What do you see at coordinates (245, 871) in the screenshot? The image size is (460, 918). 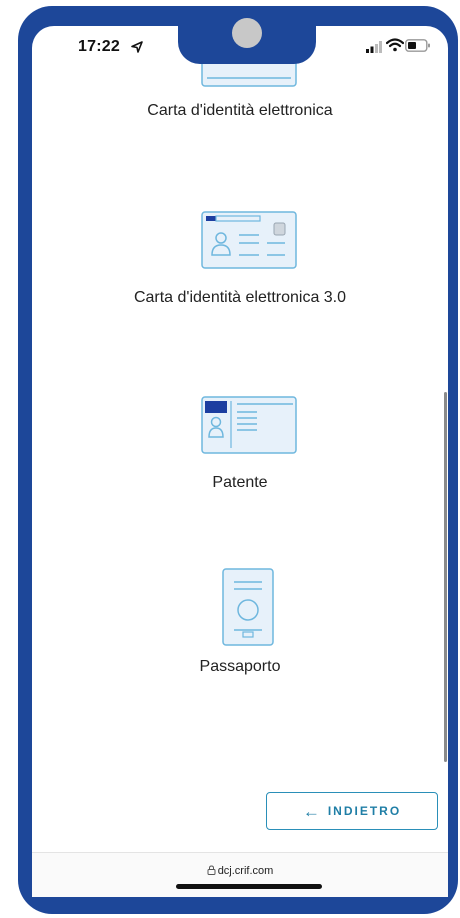 I see `url-text: dcj.crif.com` at bounding box center [245, 871].